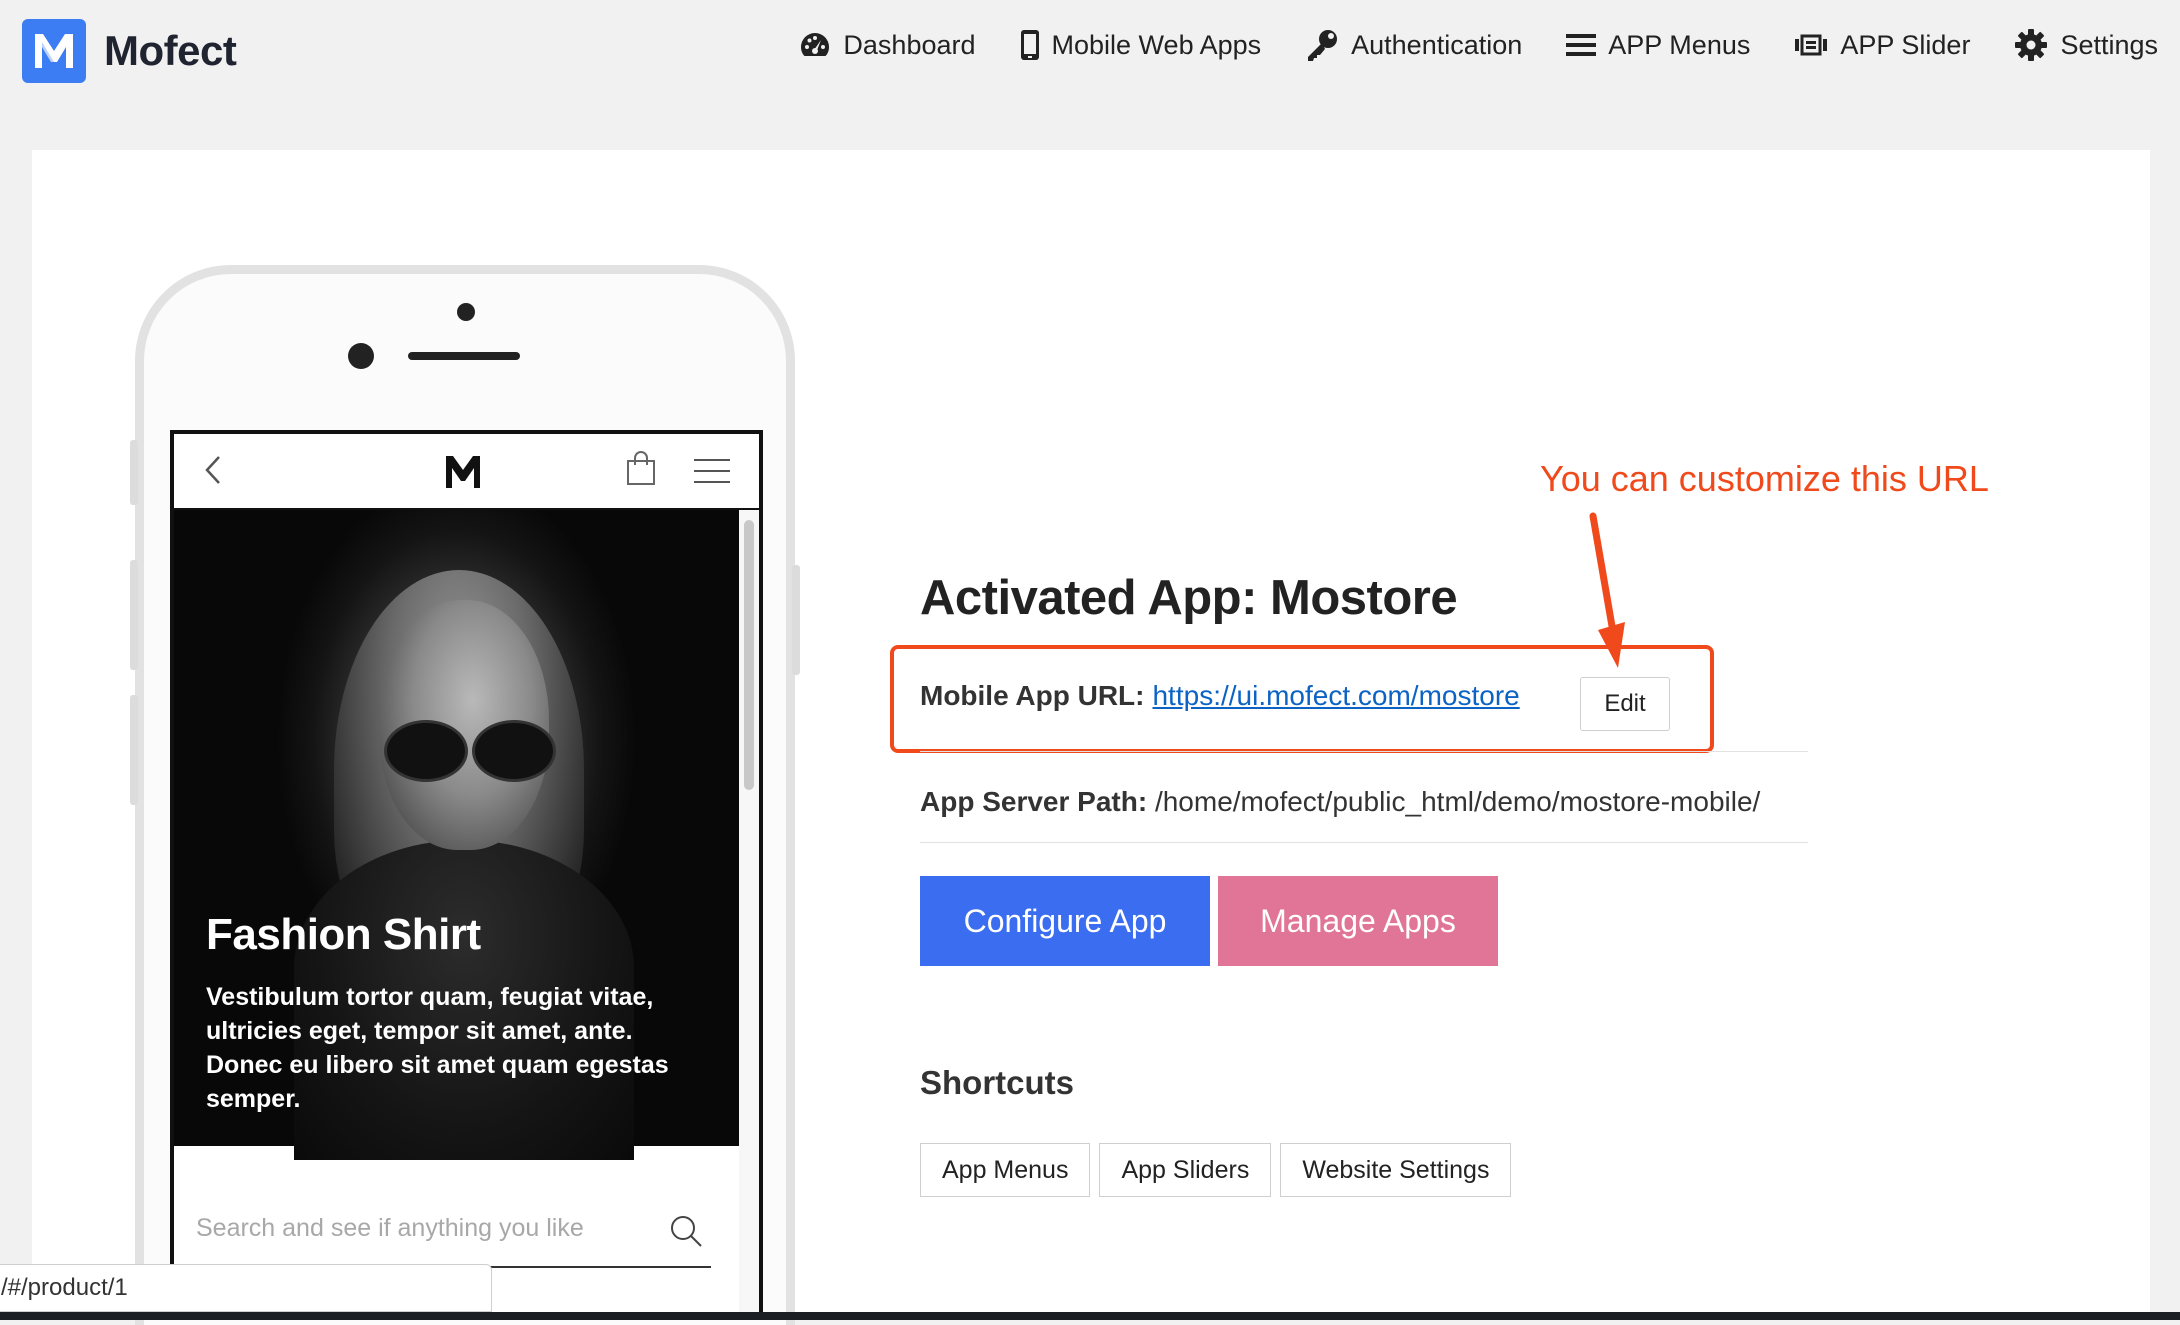 This screenshot has height=1325, width=2180. What do you see at coordinates (909, 44) in the screenshot?
I see `nav-label: Dashboard` at bounding box center [909, 44].